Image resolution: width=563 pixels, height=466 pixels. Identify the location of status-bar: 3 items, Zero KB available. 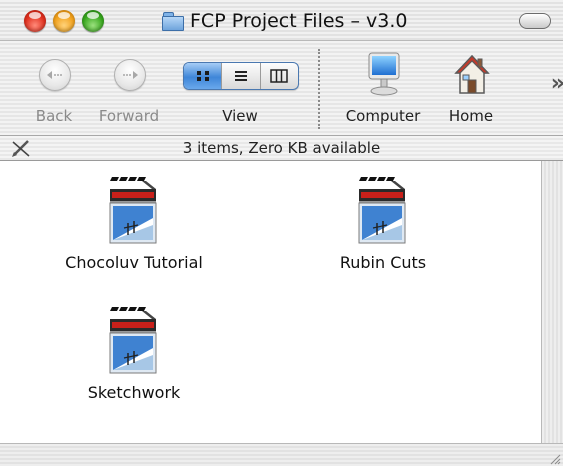
(281, 148).